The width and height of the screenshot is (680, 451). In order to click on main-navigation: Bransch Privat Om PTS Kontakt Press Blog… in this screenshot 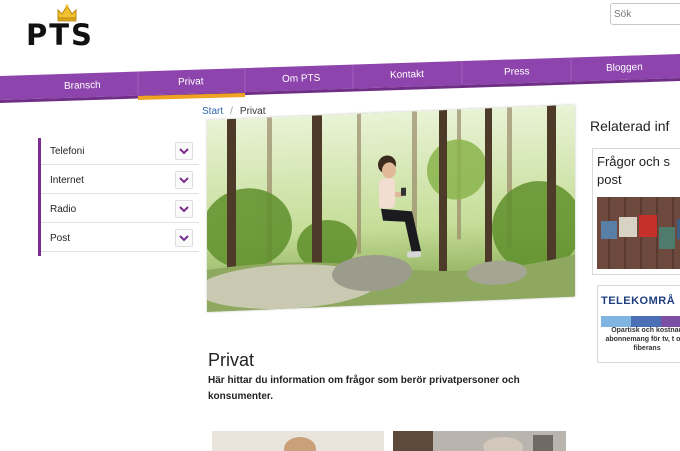, I will do `click(340, 79)`.